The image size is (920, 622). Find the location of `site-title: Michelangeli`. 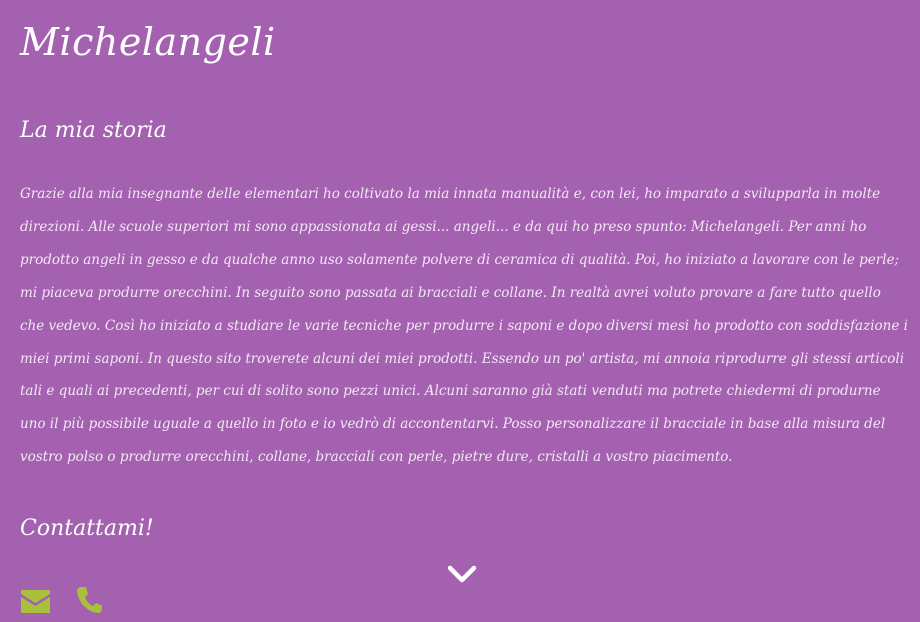

site-title: Michelangeli is located at coordinates (148, 42).